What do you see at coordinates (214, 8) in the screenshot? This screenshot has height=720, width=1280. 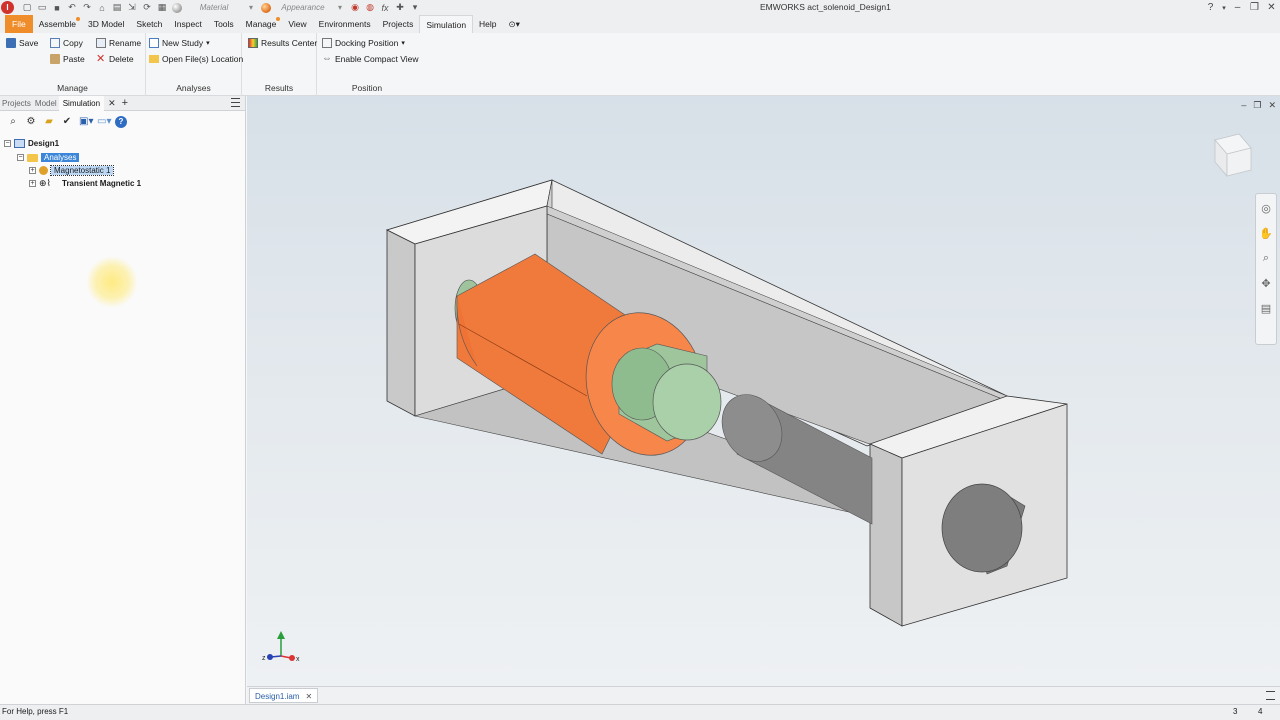 I see `material-dropdown: Material ▾` at bounding box center [214, 8].